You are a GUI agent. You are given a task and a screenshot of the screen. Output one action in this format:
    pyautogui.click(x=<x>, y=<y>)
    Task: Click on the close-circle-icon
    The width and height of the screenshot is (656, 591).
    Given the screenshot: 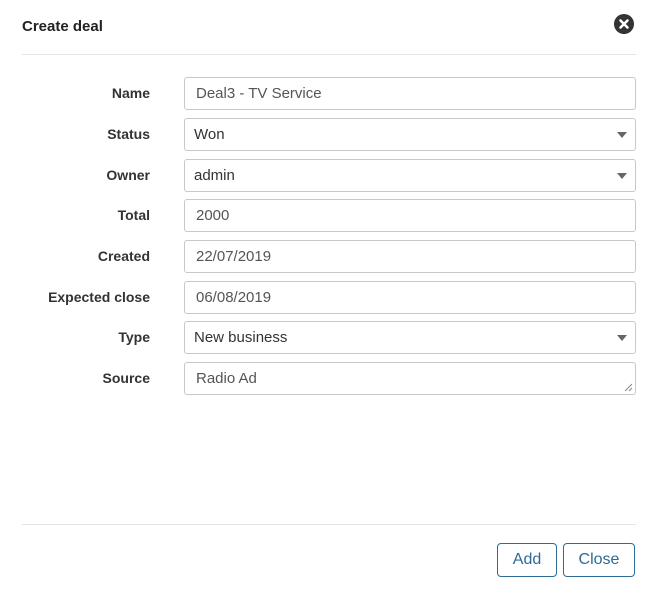 What is the action you would take?
    pyautogui.click(x=624, y=24)
    